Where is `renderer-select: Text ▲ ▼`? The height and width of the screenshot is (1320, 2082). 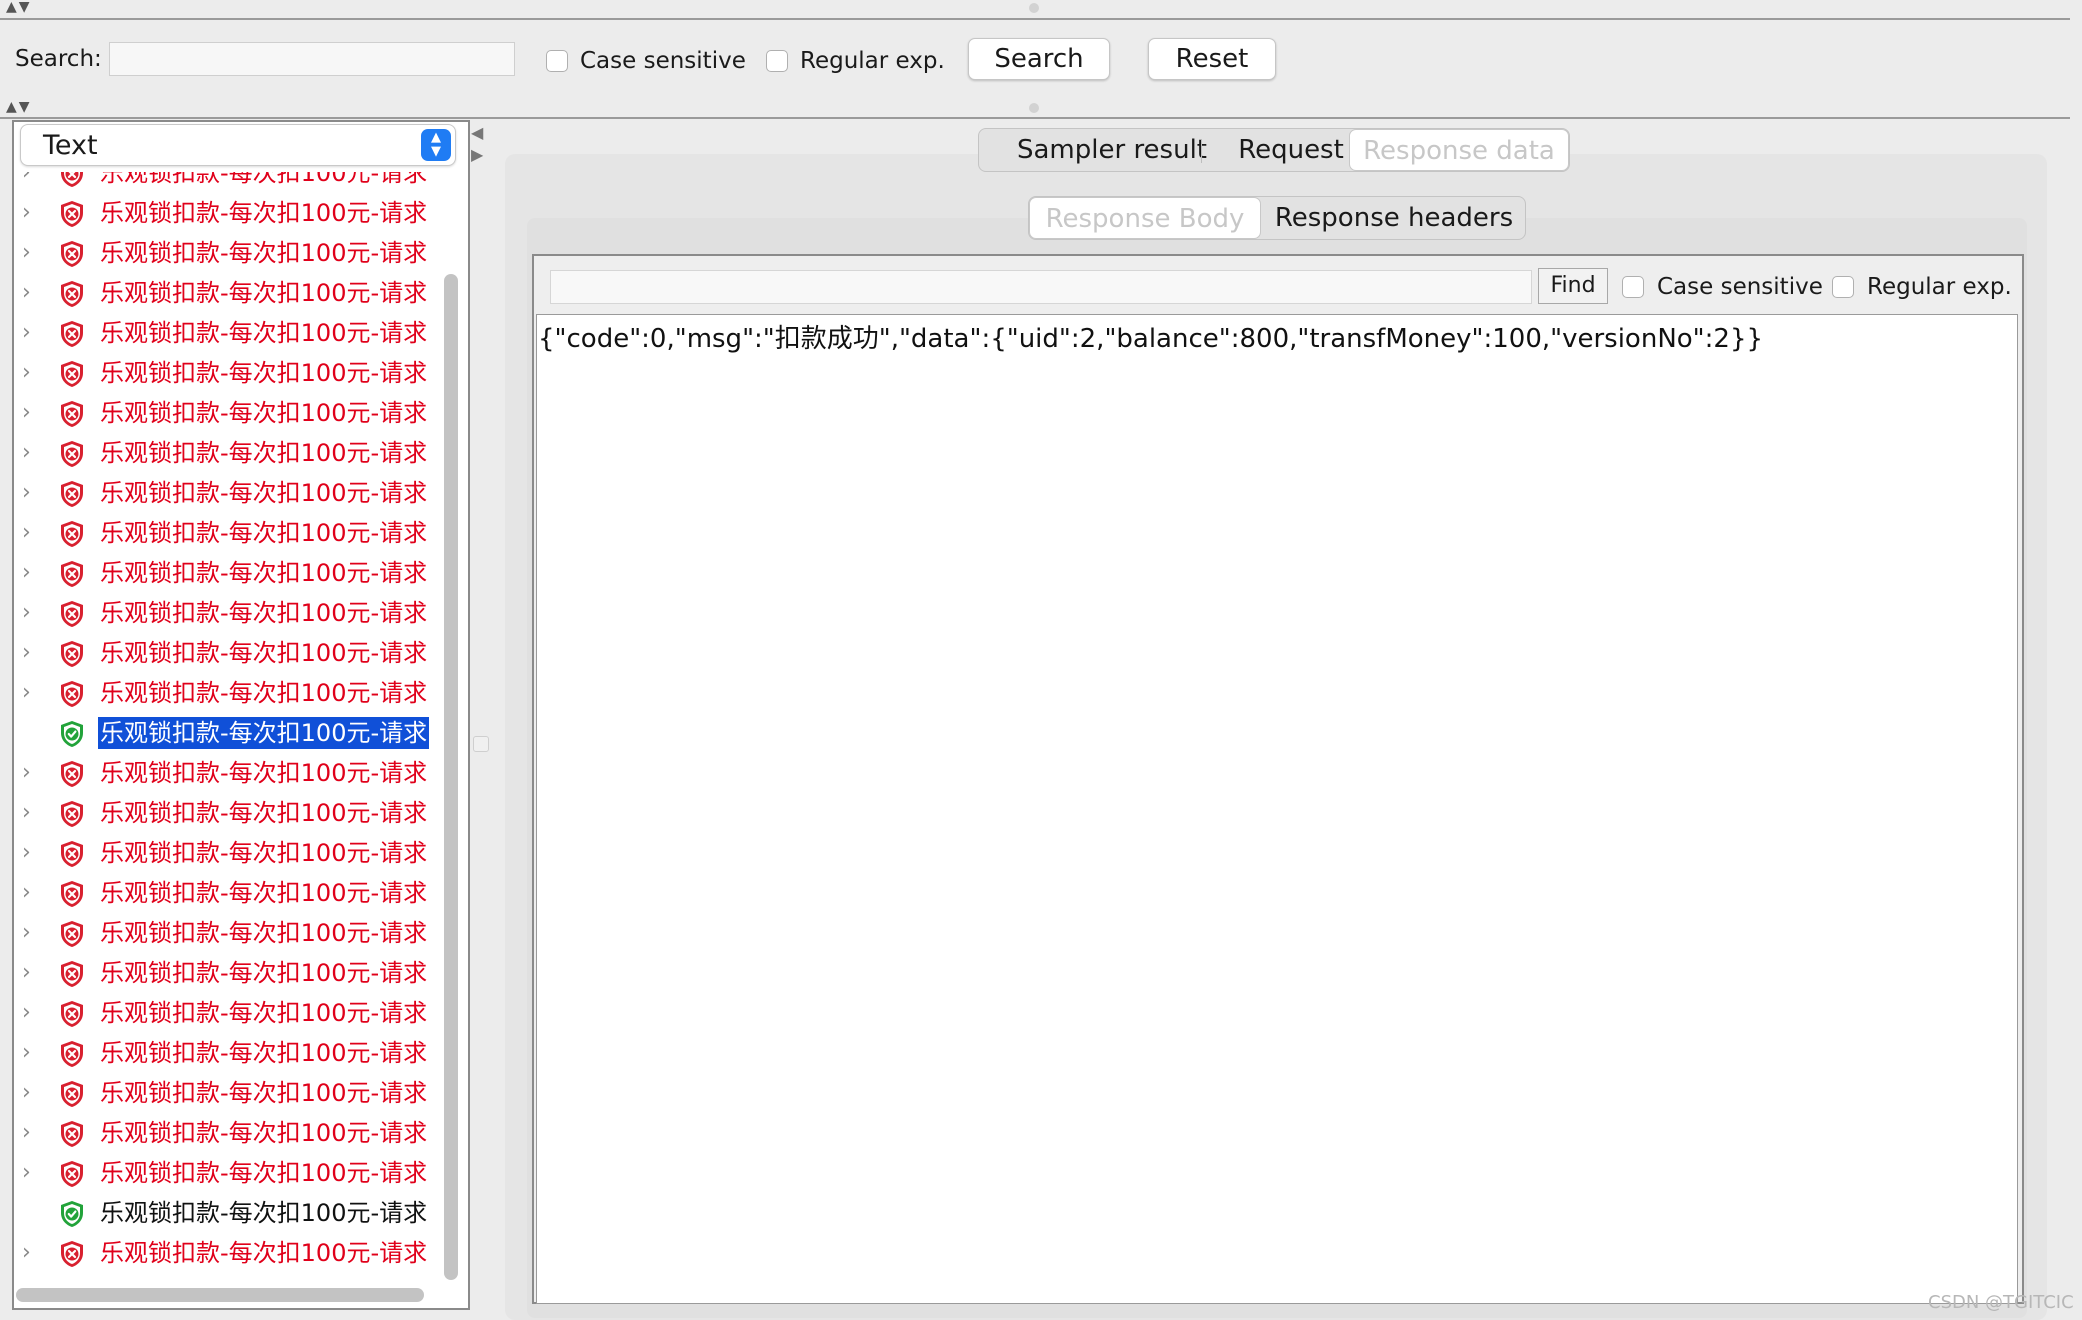
renderer-select: Text ▲ ▼ is located at coordinates (238, 145).